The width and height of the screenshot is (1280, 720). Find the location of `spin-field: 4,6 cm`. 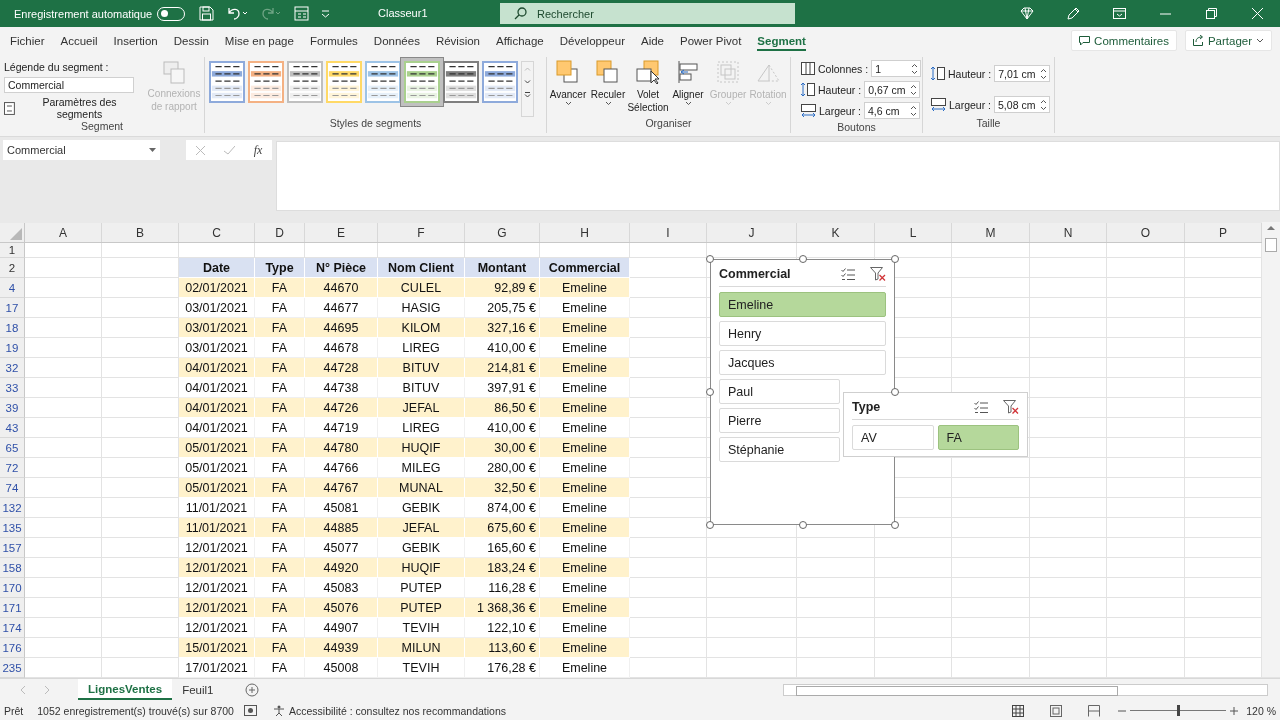

spin-field: 4,6 cm is located at coordinates (892, 110).